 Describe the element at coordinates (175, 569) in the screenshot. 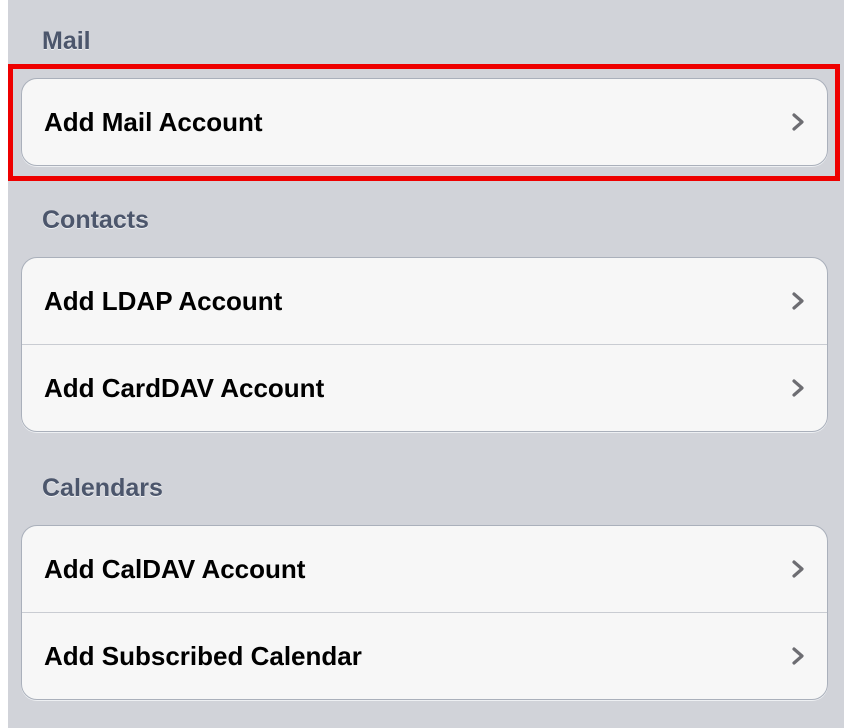

I see `cell-label: Add CalDAV Account` at that location.